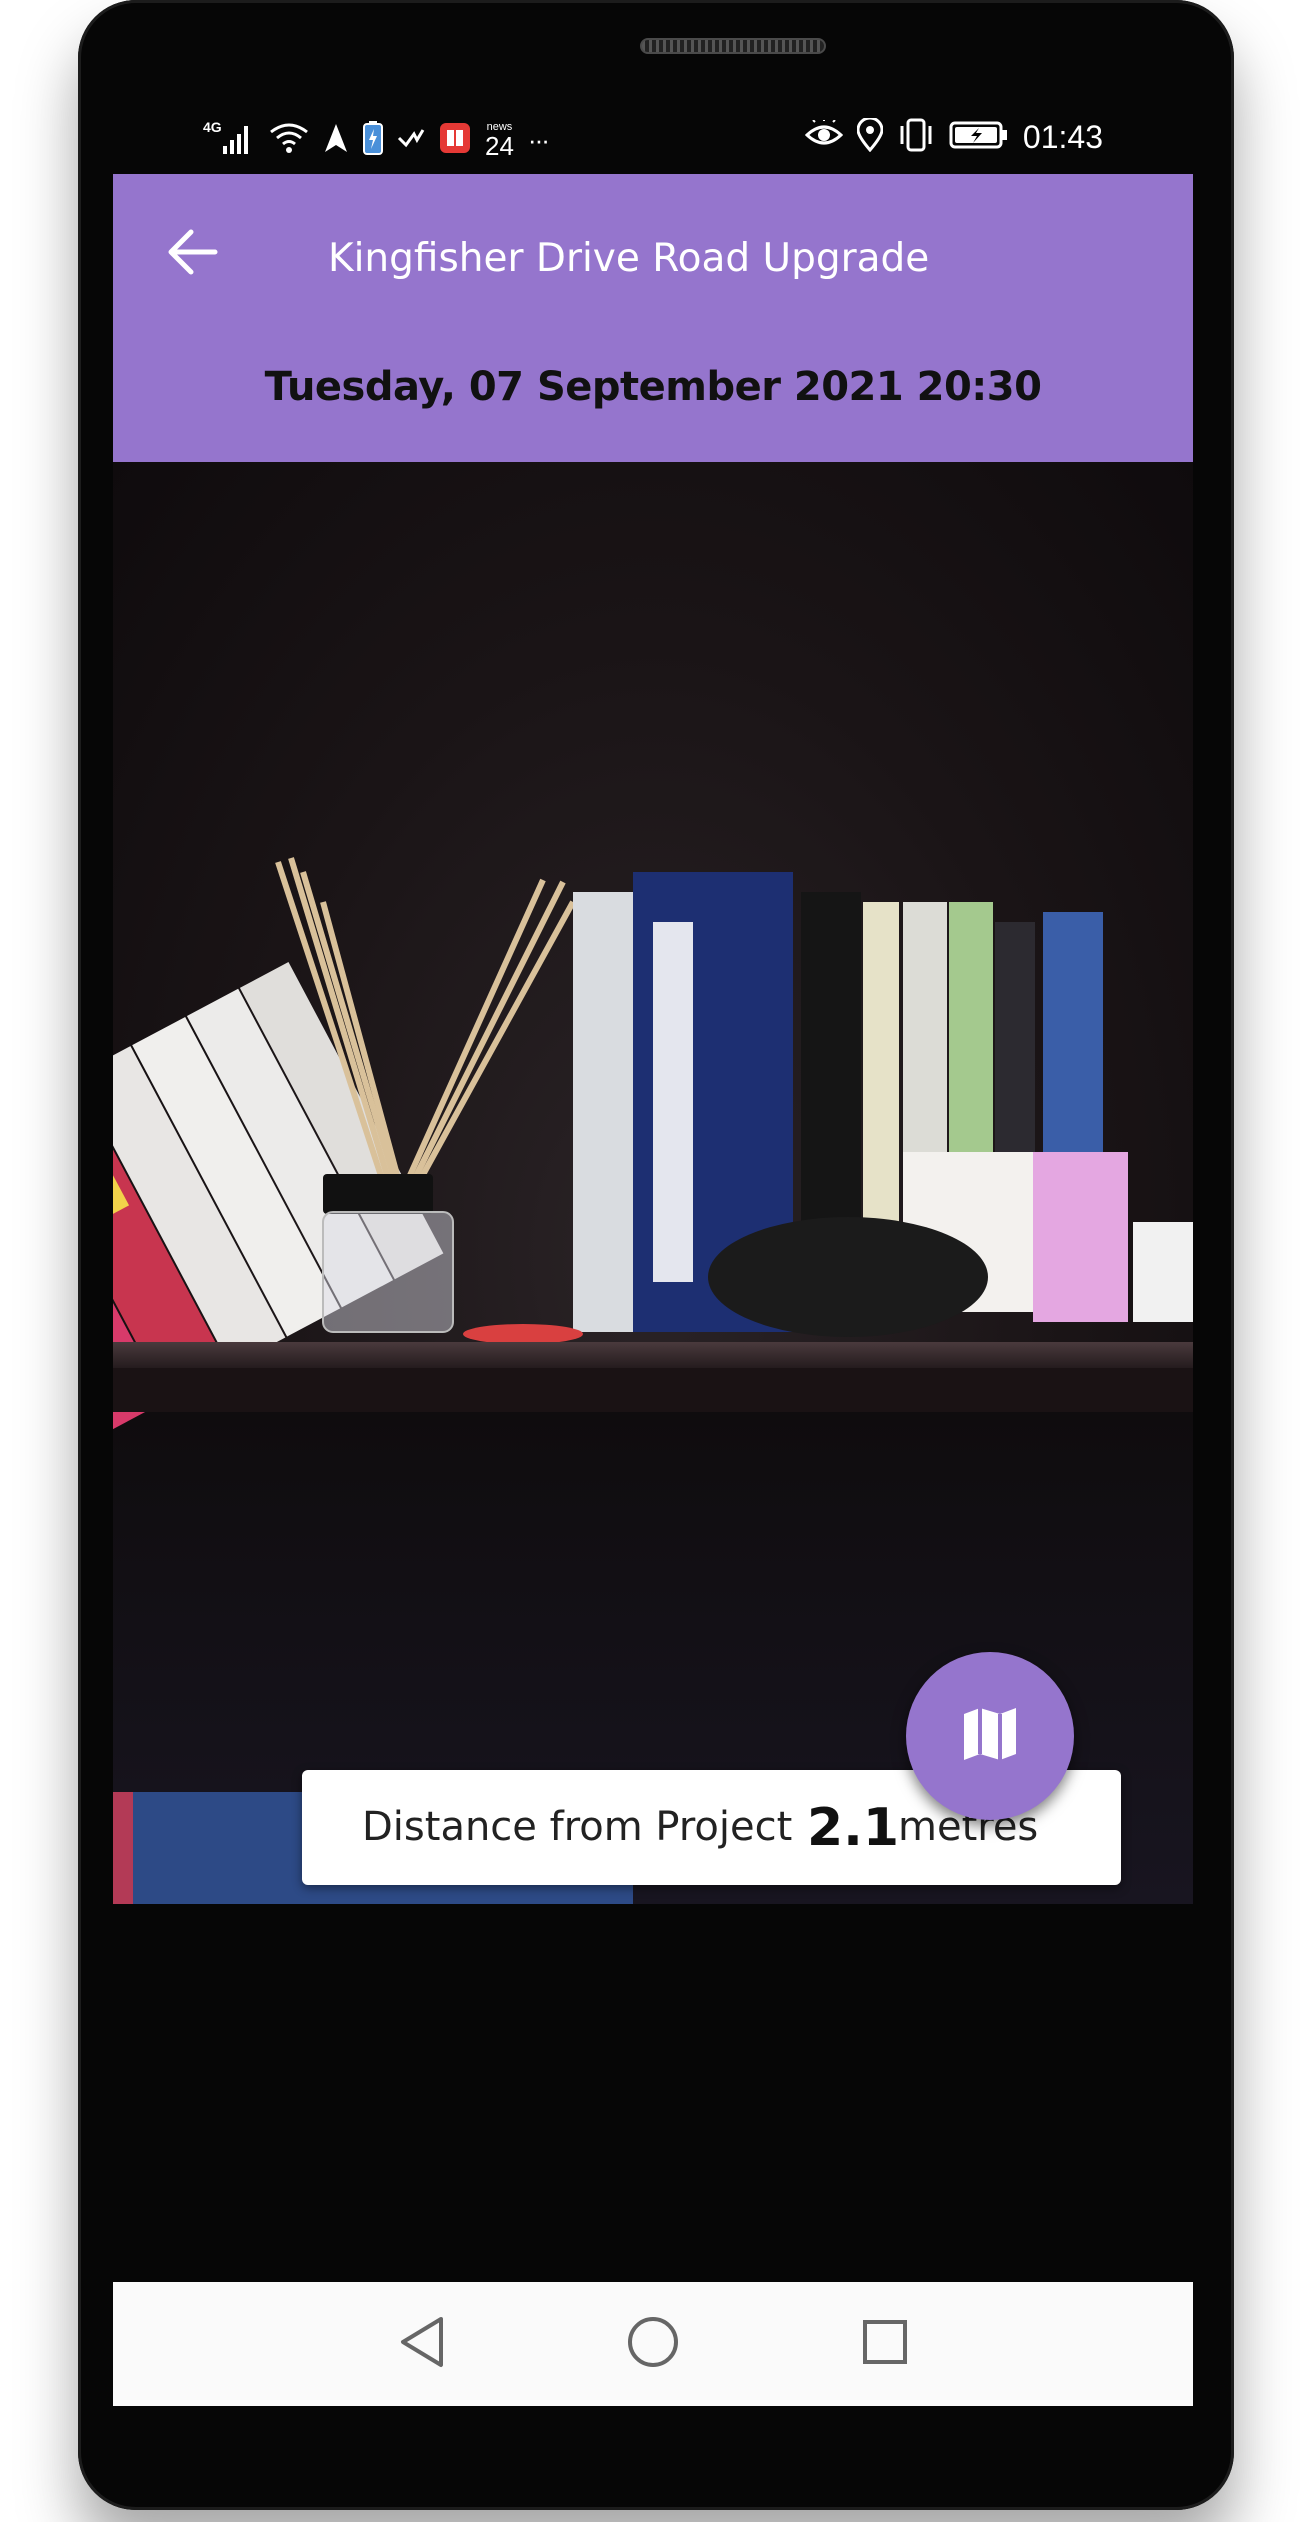 The width and height of the screenshot is (1305, 2522). I want to click on nav-back-icon, so click(422, 2344).